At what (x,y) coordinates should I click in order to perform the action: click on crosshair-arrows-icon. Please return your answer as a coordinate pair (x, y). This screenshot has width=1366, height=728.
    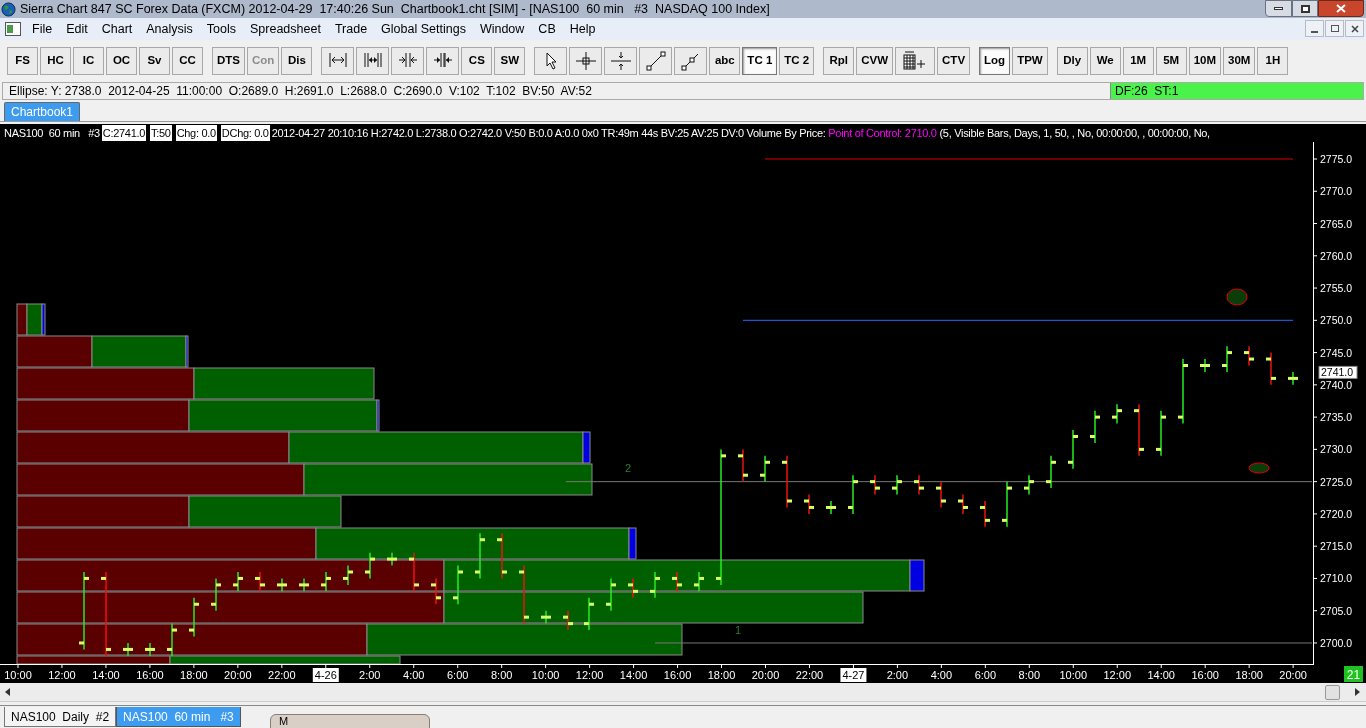
    Looking at the image, I should click on (620, 61).